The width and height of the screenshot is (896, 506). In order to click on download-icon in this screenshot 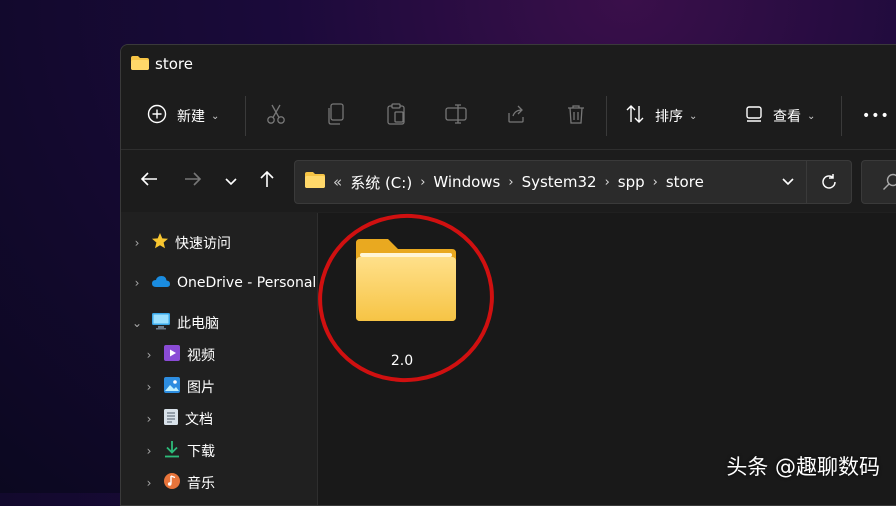, I will do `click(172, 451)`.